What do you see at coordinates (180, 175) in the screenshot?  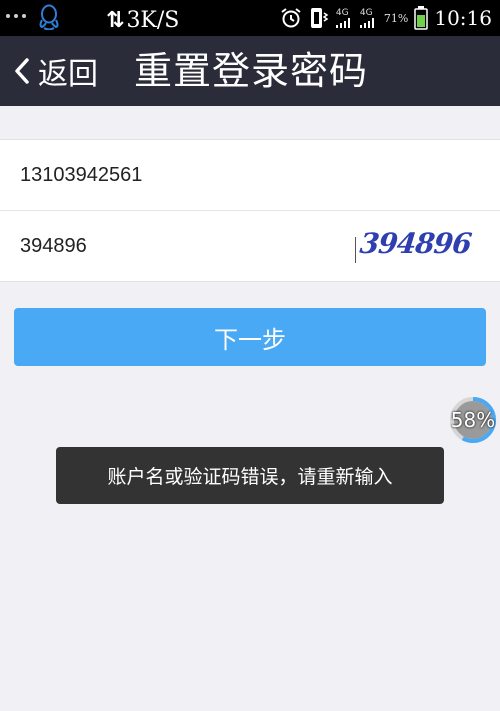 I see `phone-input` at bounding box center [180, 175].